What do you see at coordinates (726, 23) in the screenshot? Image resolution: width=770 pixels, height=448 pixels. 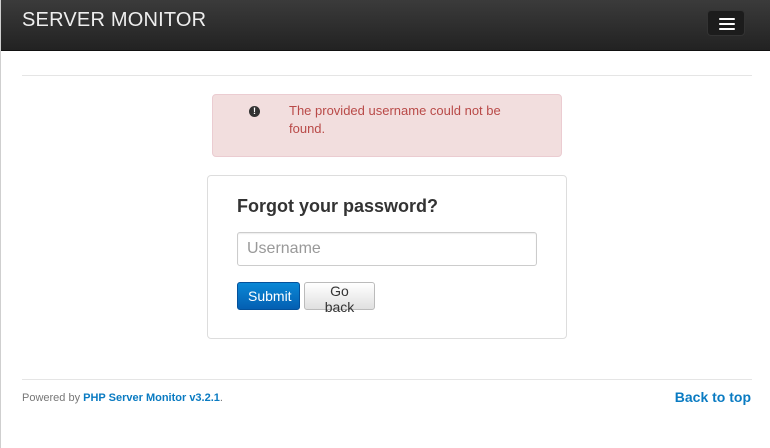 I see `menu-toggle-button` at bounding box center [726, 23].